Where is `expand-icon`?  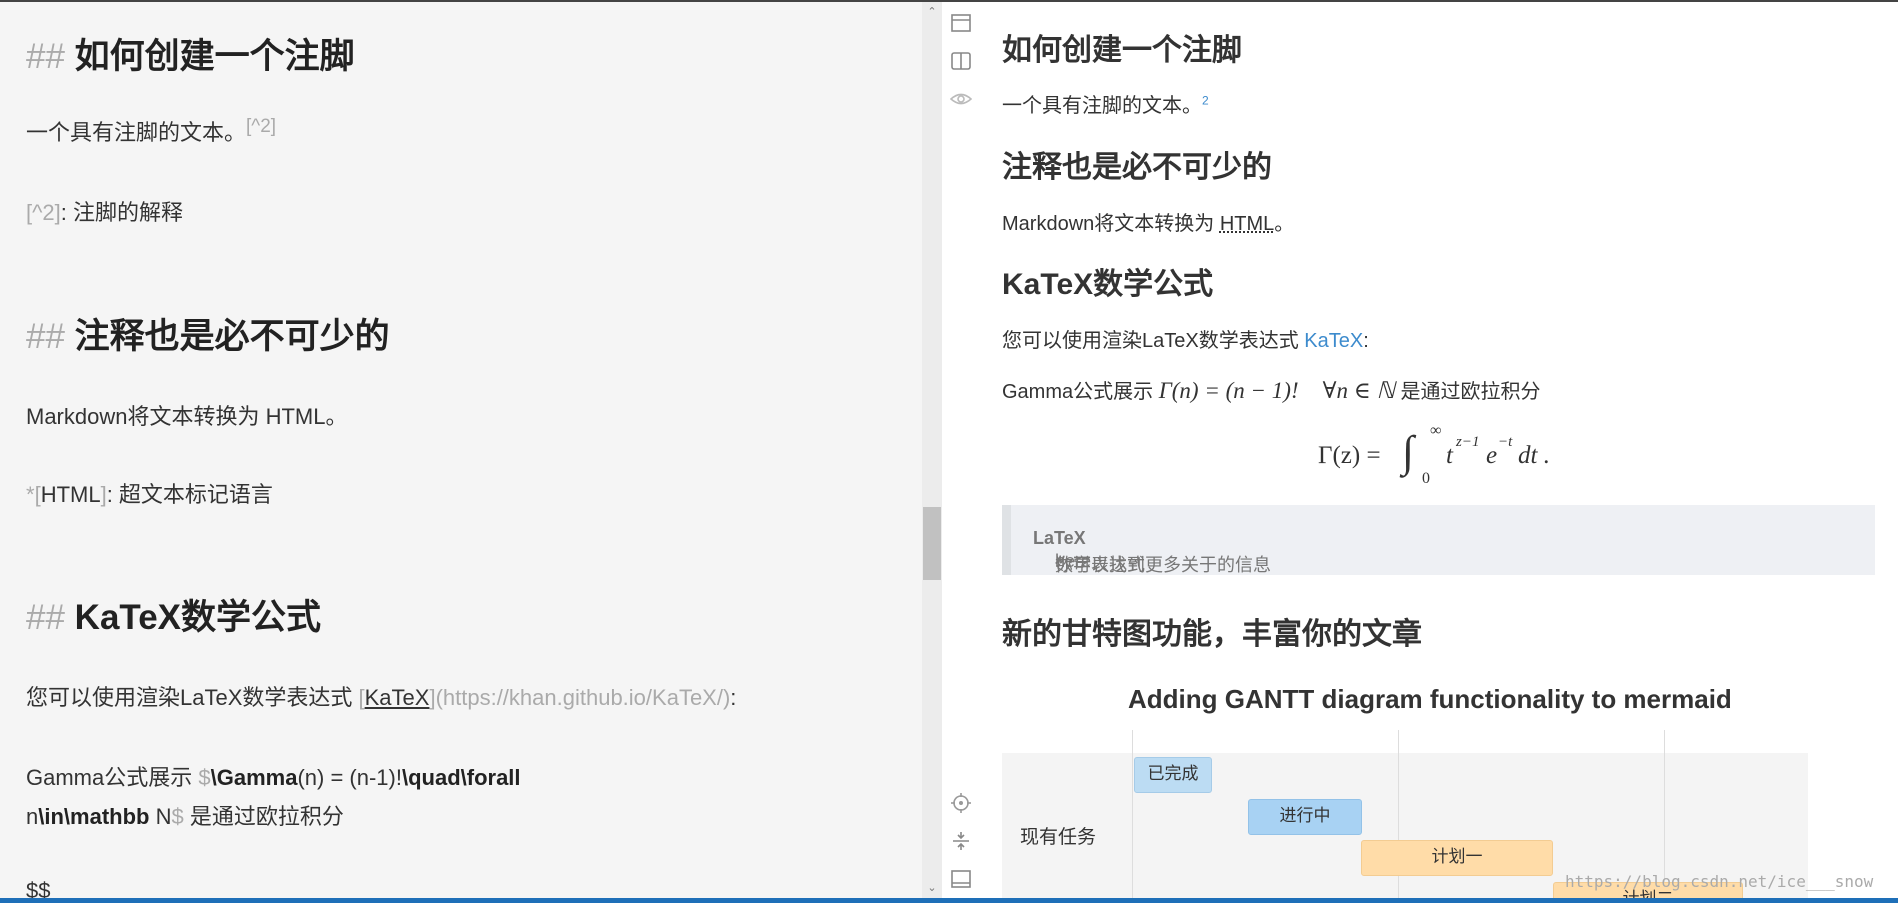 expand-icon is located at coordinates (961, 841).